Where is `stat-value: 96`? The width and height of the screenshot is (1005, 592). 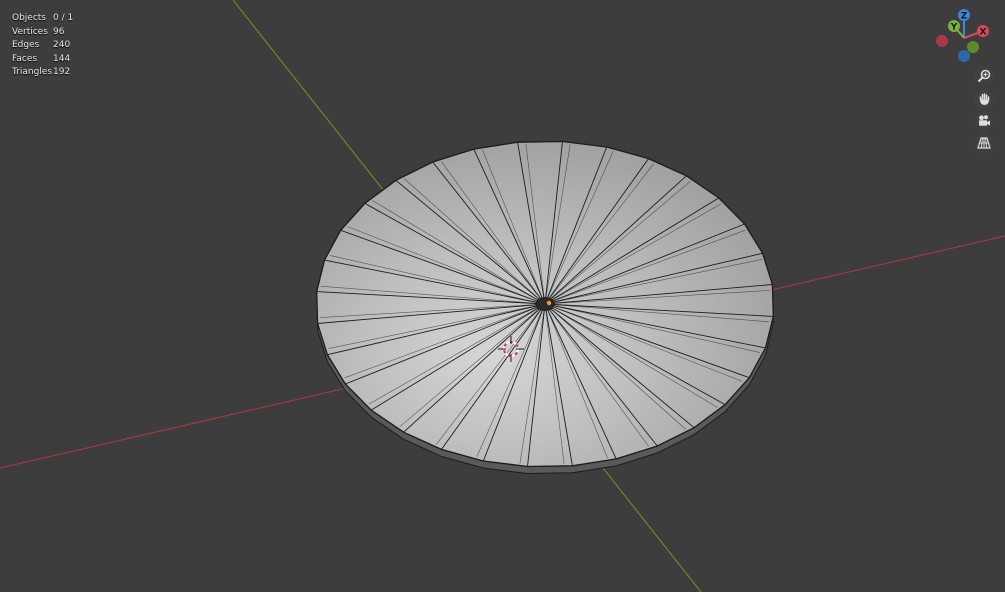 stat-value: 96 is located at coordinates (59, 31).